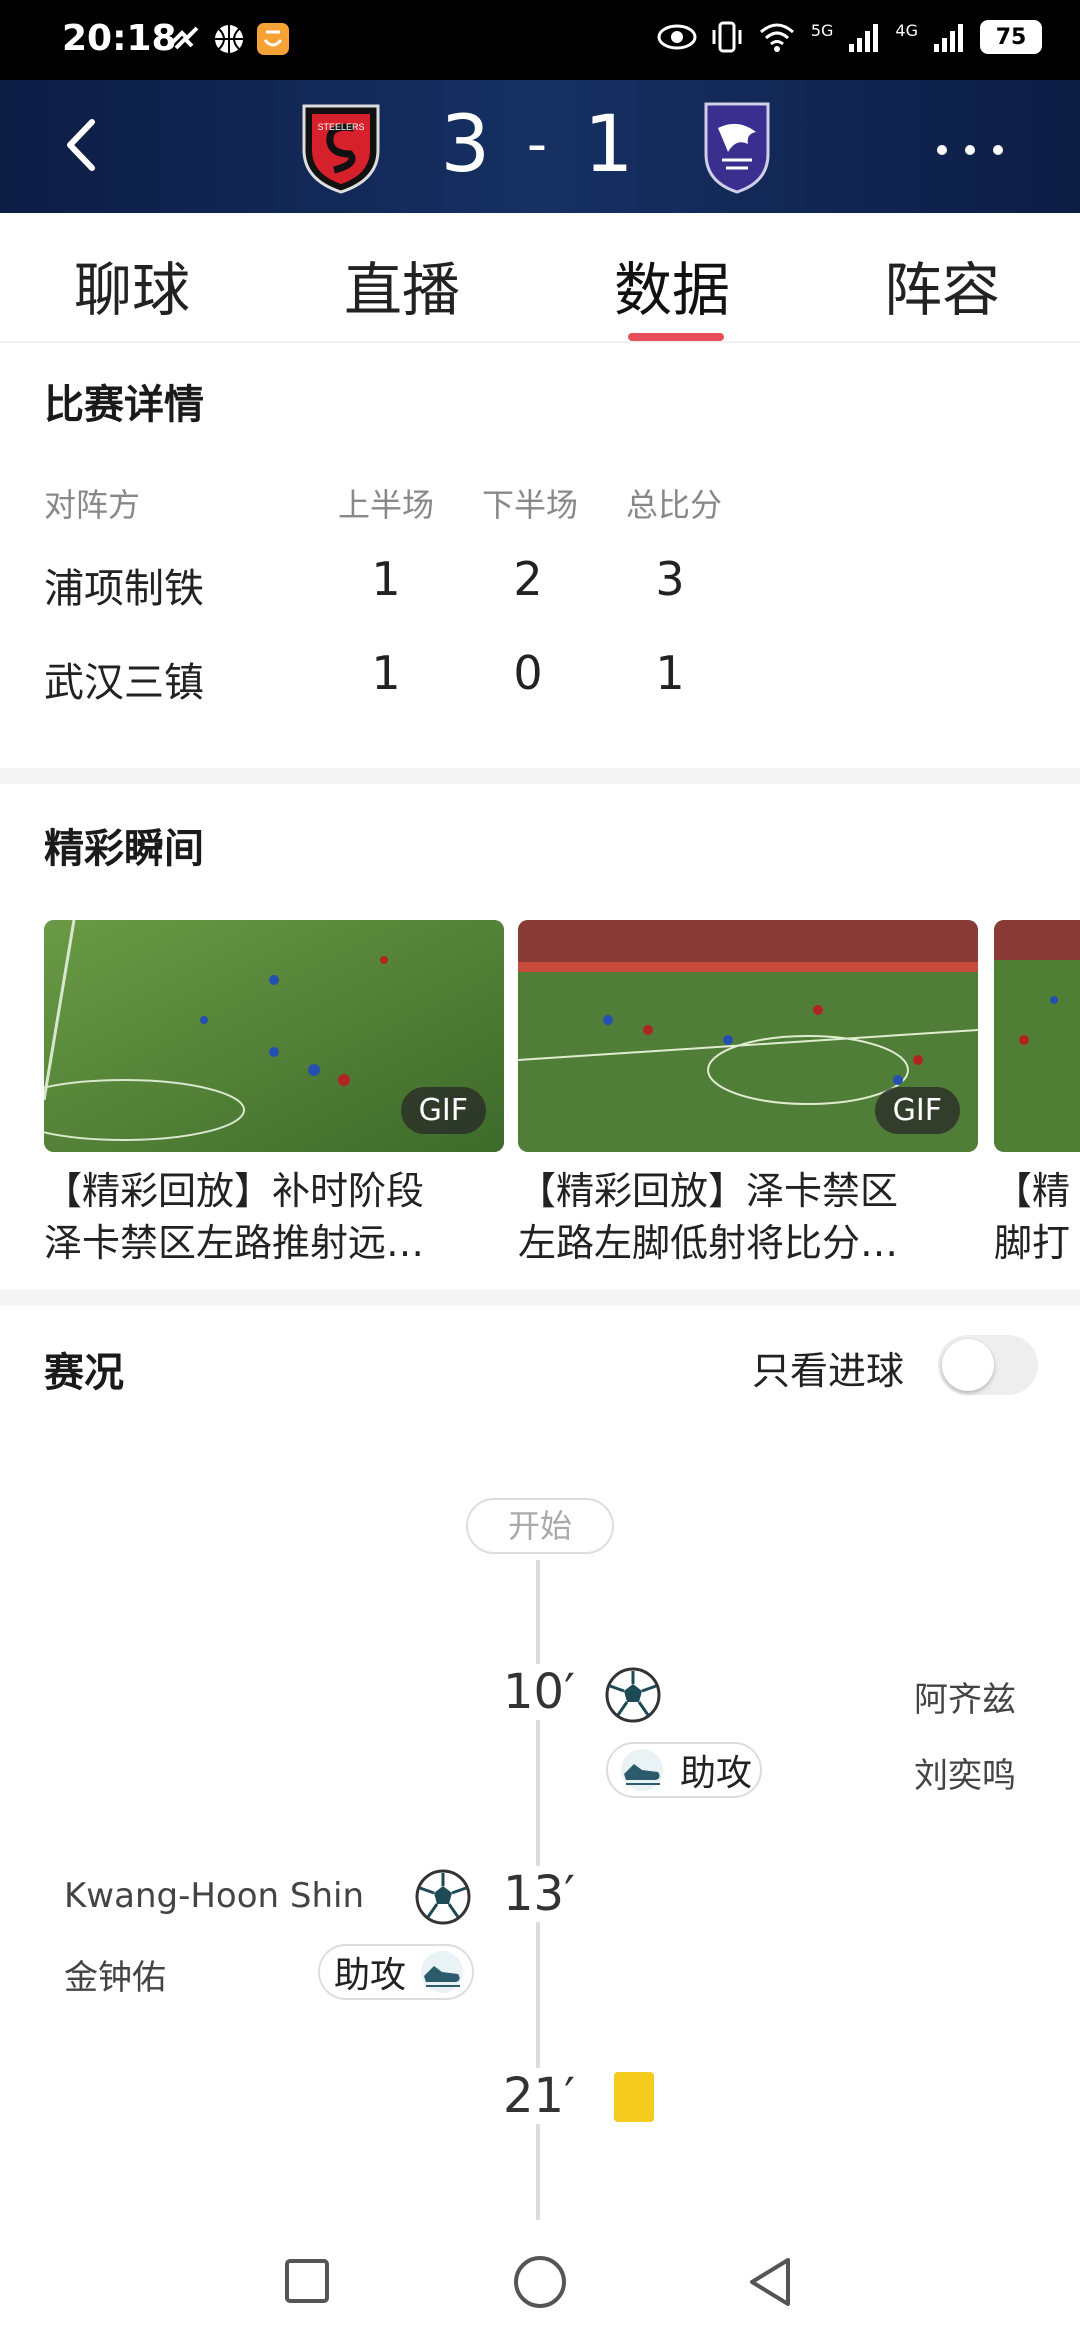 The height and width of the screenshot is (2340, 1080). Describe the element at coordinates (1032, 1243) in the screenshot. I see `caption-line: 脚打` at that location.